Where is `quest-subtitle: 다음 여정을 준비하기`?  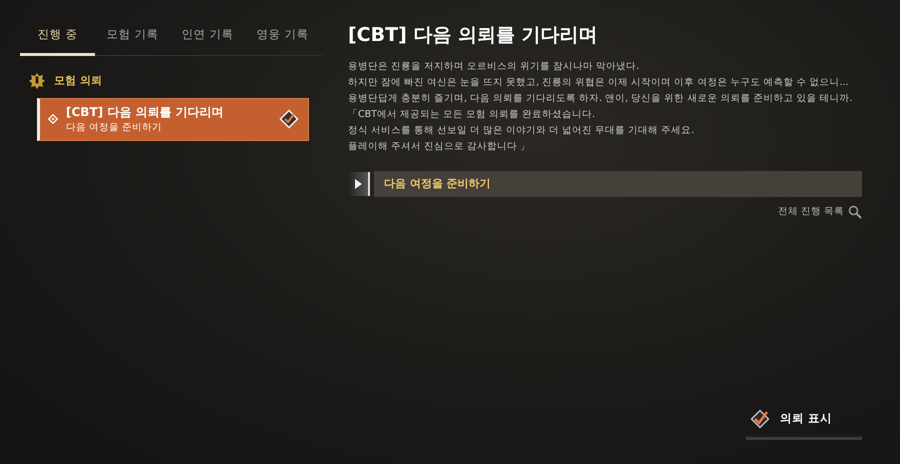
quest-subtitle: 다음 여정을 준비하기 is located at coordinates (115, 128).